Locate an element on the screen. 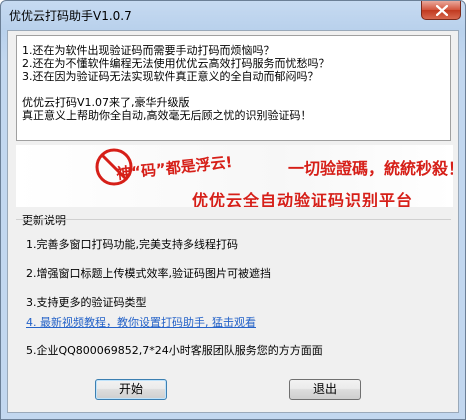 The width and height of the screenshot is (466, 420). promo-banner: 神“码”都是浮云! 一切验證碼，統統秒殺！ 优优云全自动验证码识别平台 is located at coordinates (234, 176).